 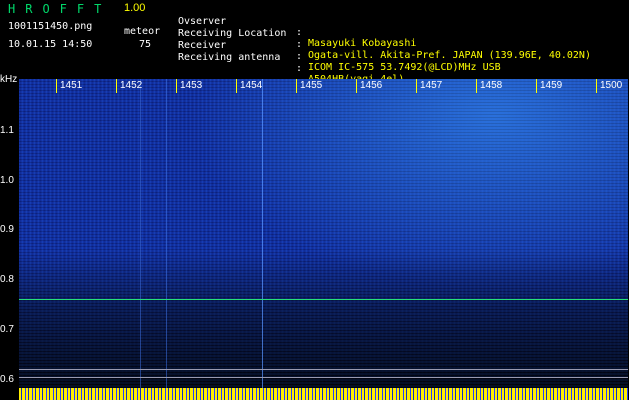 What do you see at coordinates (145, 44) in the screenshot?
I see `count-value: 75` at bounding box center [145, 44].